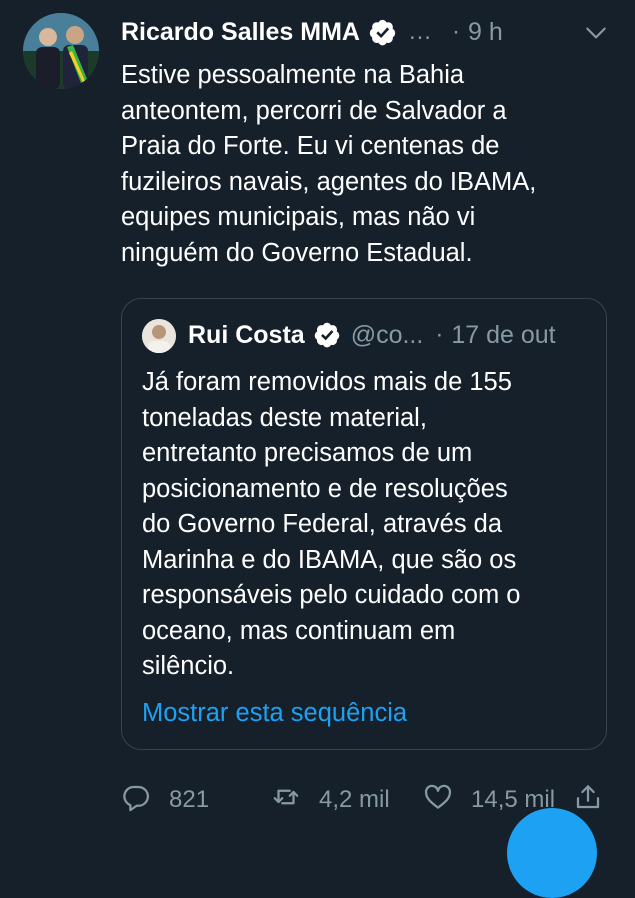 The width and height of the screenshot is (635, 898). Describe the element at coordinates (438, 800) in the screenshot. I see `like-icon` at that location.